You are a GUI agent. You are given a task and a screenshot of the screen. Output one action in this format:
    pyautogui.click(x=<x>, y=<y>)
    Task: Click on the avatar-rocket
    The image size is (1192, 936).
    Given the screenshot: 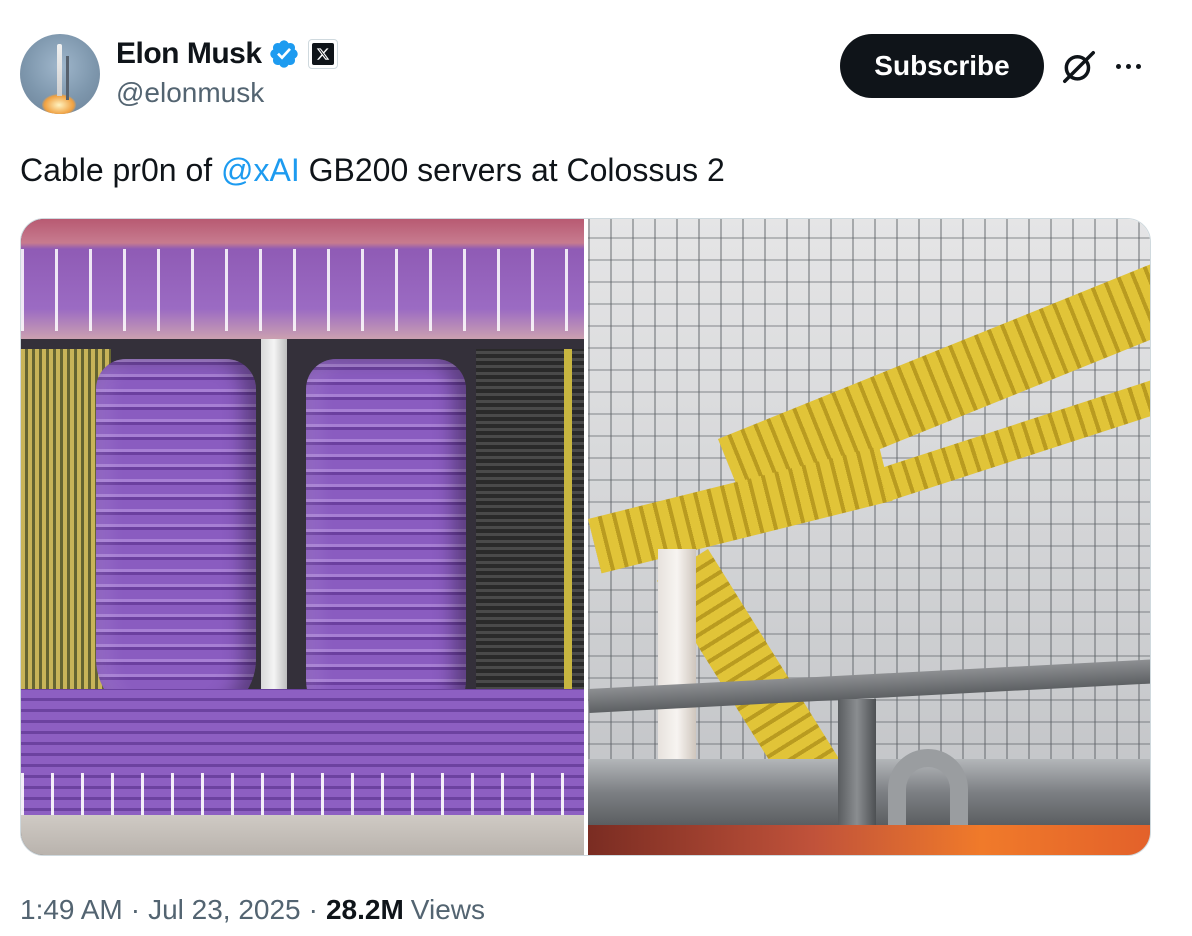 What is the action you would take?
    pyautogui.click(x=59, y=70)
    